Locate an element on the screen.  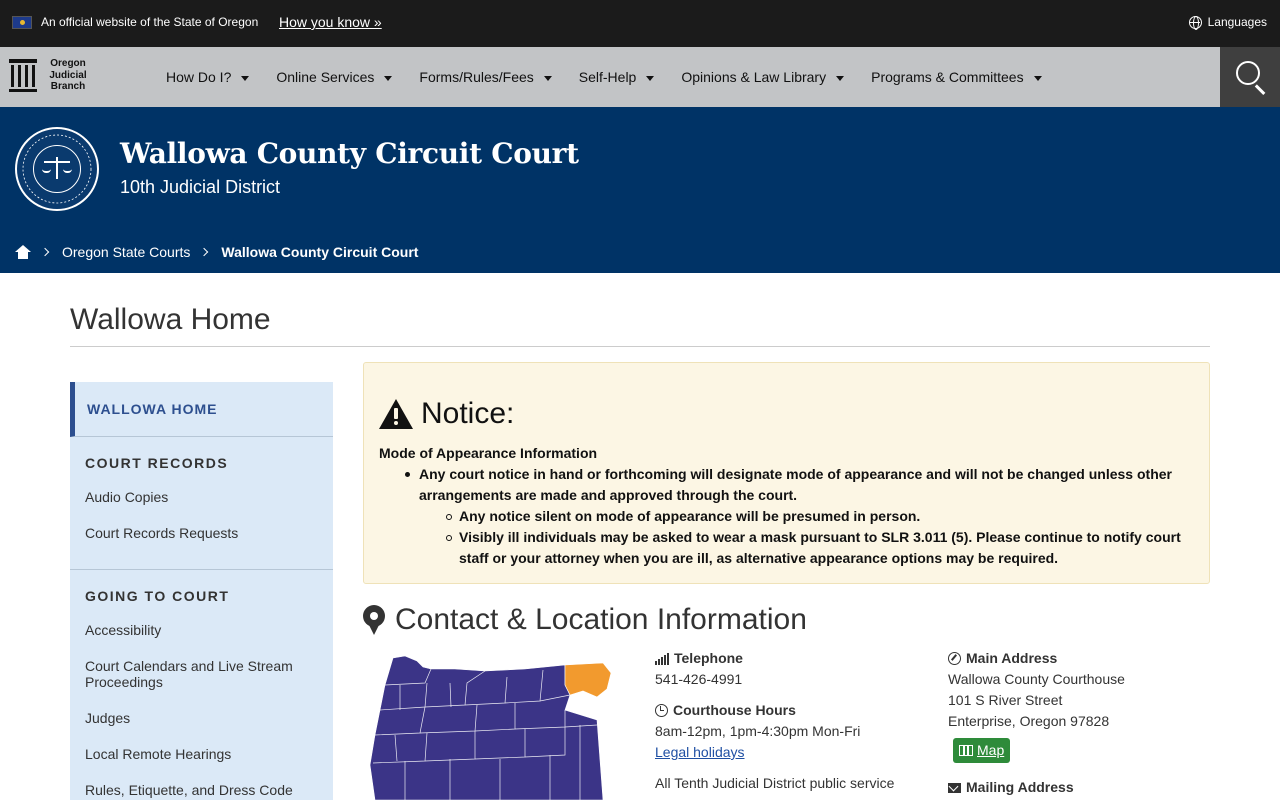
home-icon is located at coordinates (23, 252).